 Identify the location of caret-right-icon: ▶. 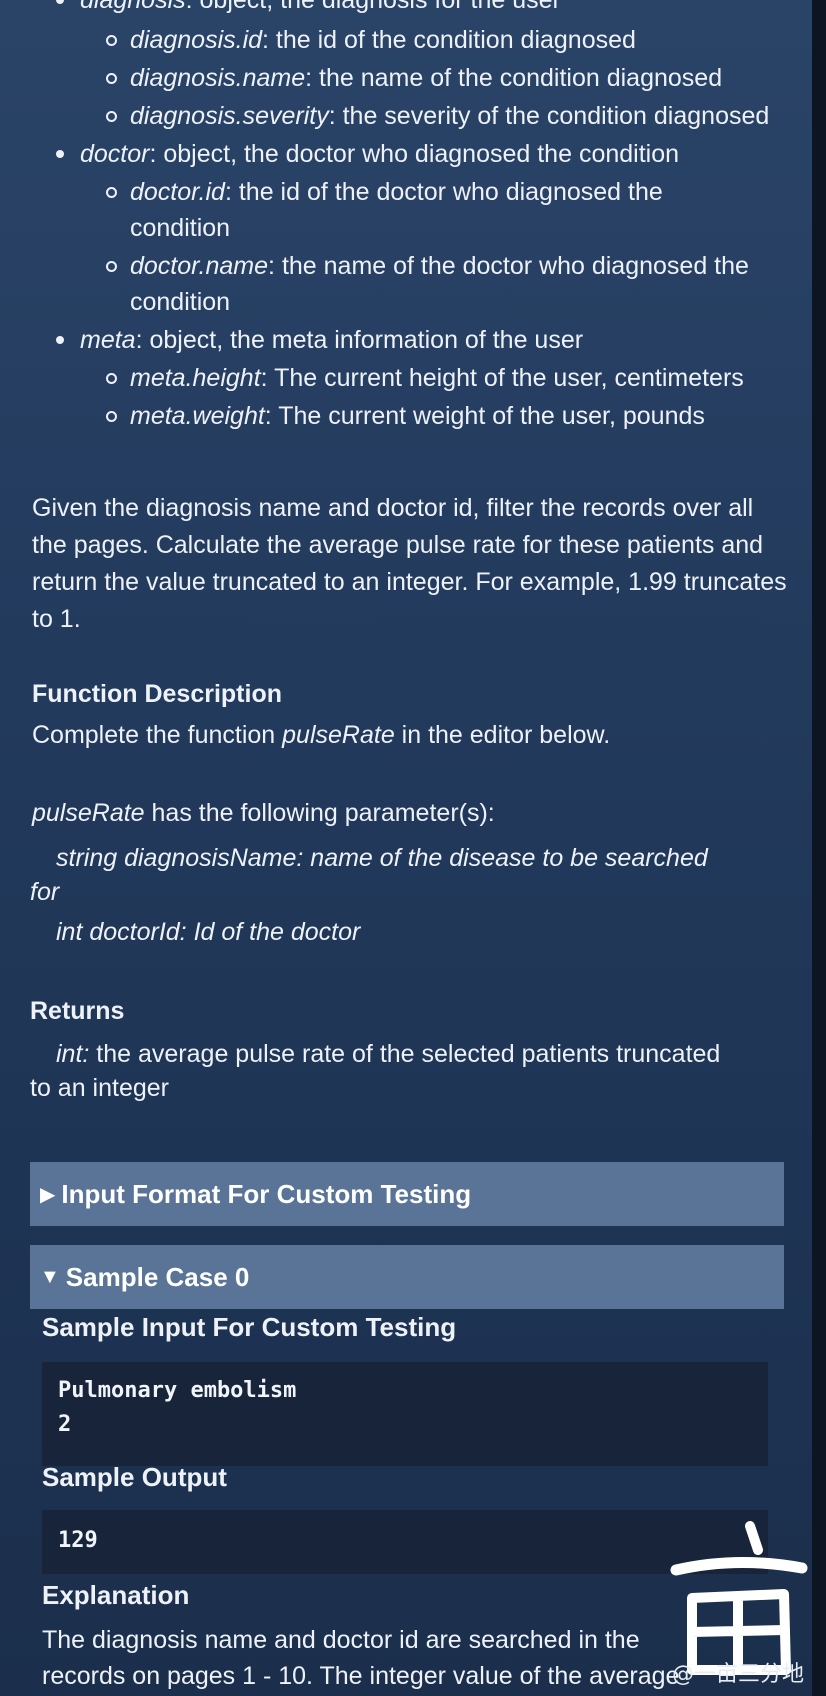
(48, 1194).